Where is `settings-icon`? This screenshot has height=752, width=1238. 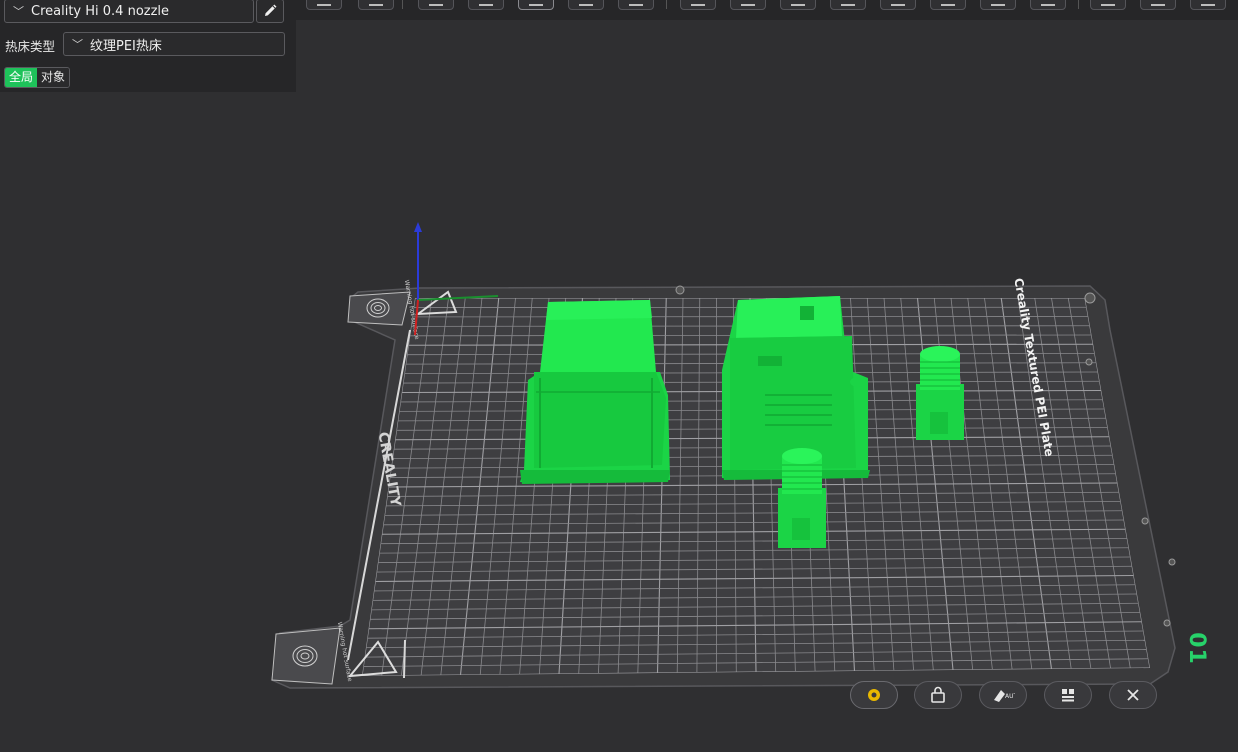
settings-icon is located at coordinates (874, 695).